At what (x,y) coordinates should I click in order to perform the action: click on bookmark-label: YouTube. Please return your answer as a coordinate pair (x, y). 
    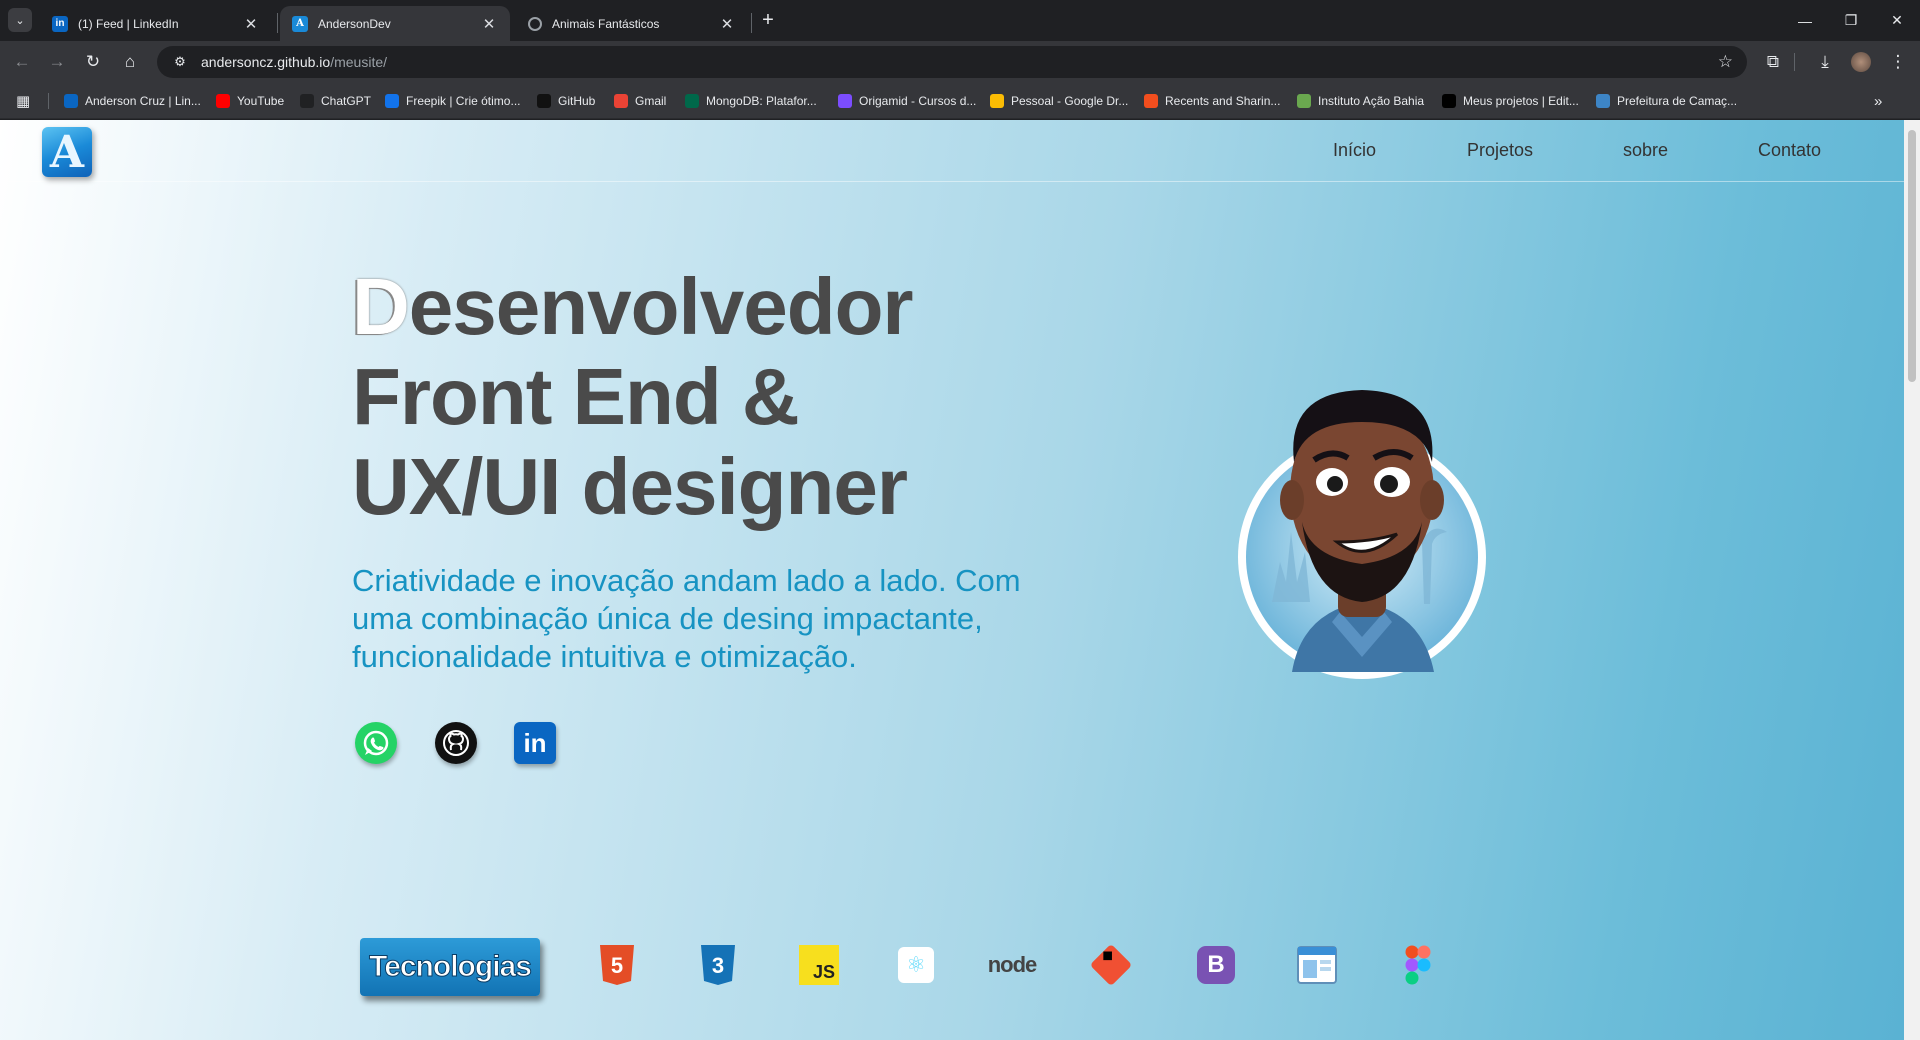
    Looking at the image, I should click on (261, 101).